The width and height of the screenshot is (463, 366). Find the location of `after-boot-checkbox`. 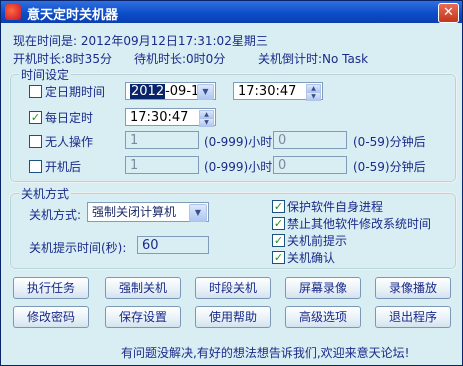

after-boot-checkbox is located at coordinates (35, 166).